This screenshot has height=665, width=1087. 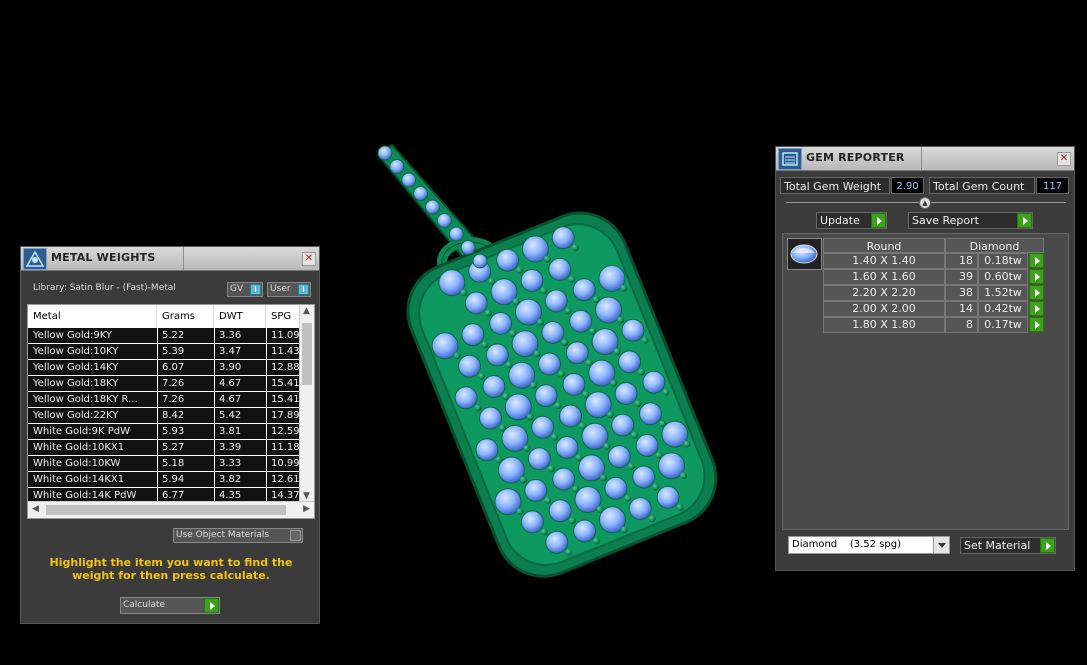 I want to click on cell-dwt: 3.33, so click(x=230, y=463).